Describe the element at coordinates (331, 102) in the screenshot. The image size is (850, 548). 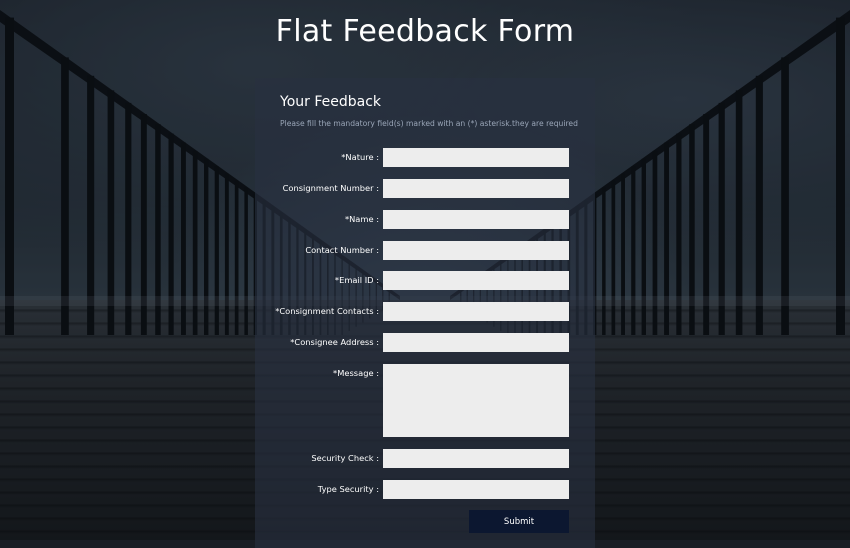
I see `form-heading: Your Feedback` at that location.